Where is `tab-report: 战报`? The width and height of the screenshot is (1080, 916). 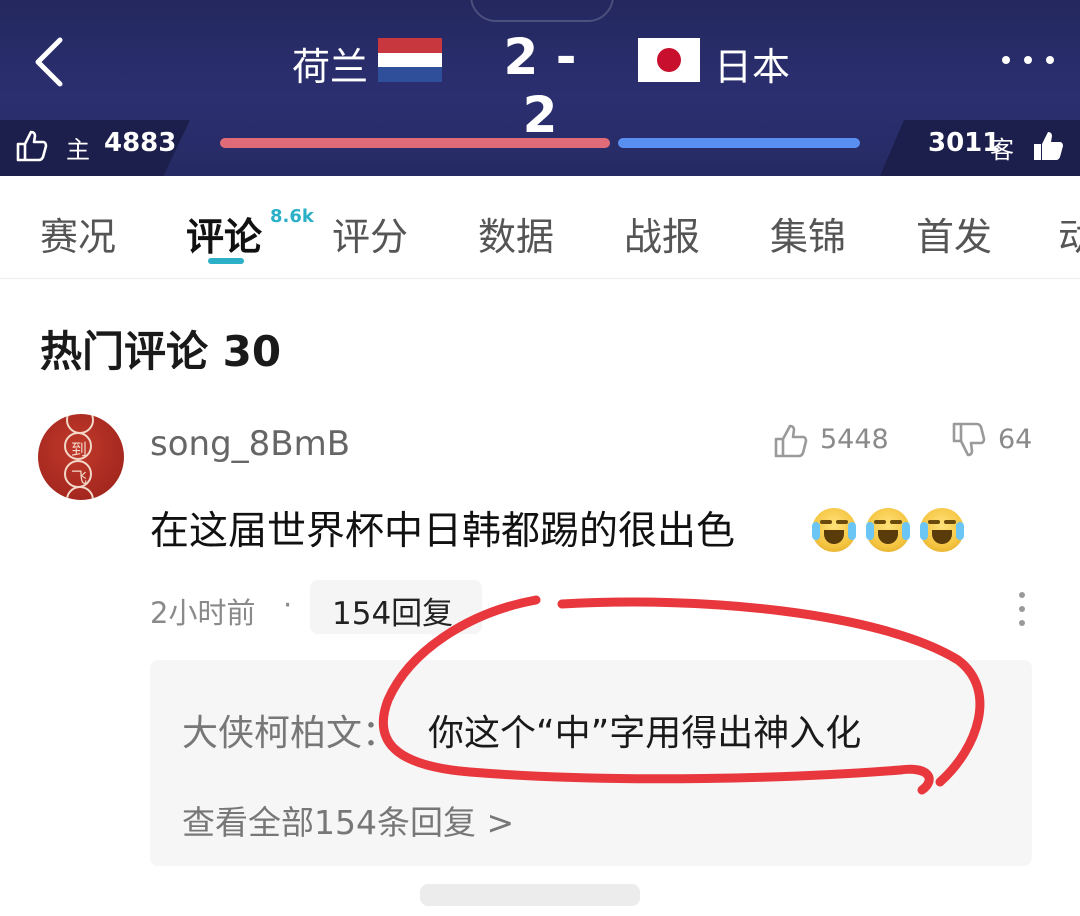 tab-report: 战报 is located at coordinates (662, 233).